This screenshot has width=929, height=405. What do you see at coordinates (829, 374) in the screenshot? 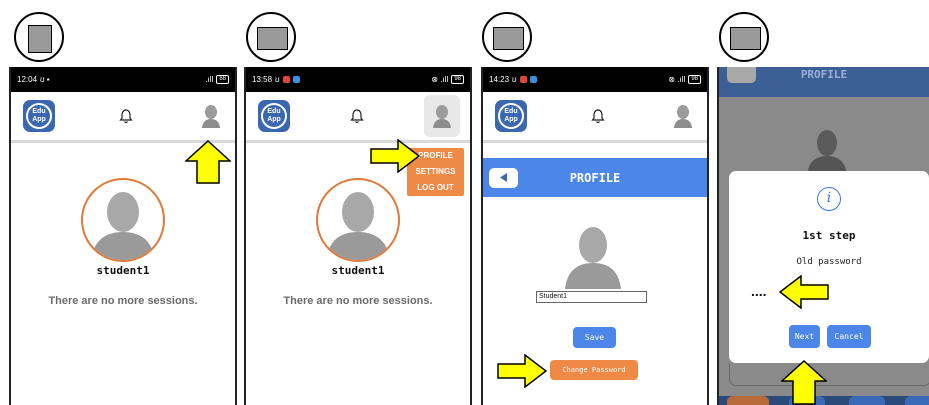
I see `dimmed-content-card` at bounding box center [829, 374].